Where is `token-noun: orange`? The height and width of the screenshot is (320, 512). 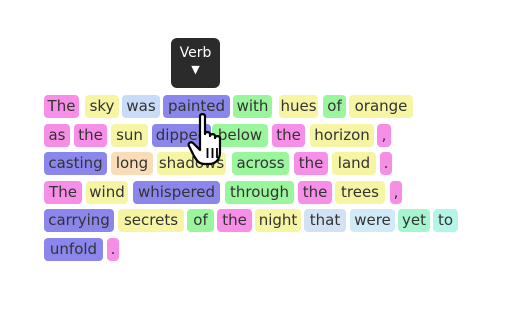
token-noun: orange is located at coordinates (381, 106).